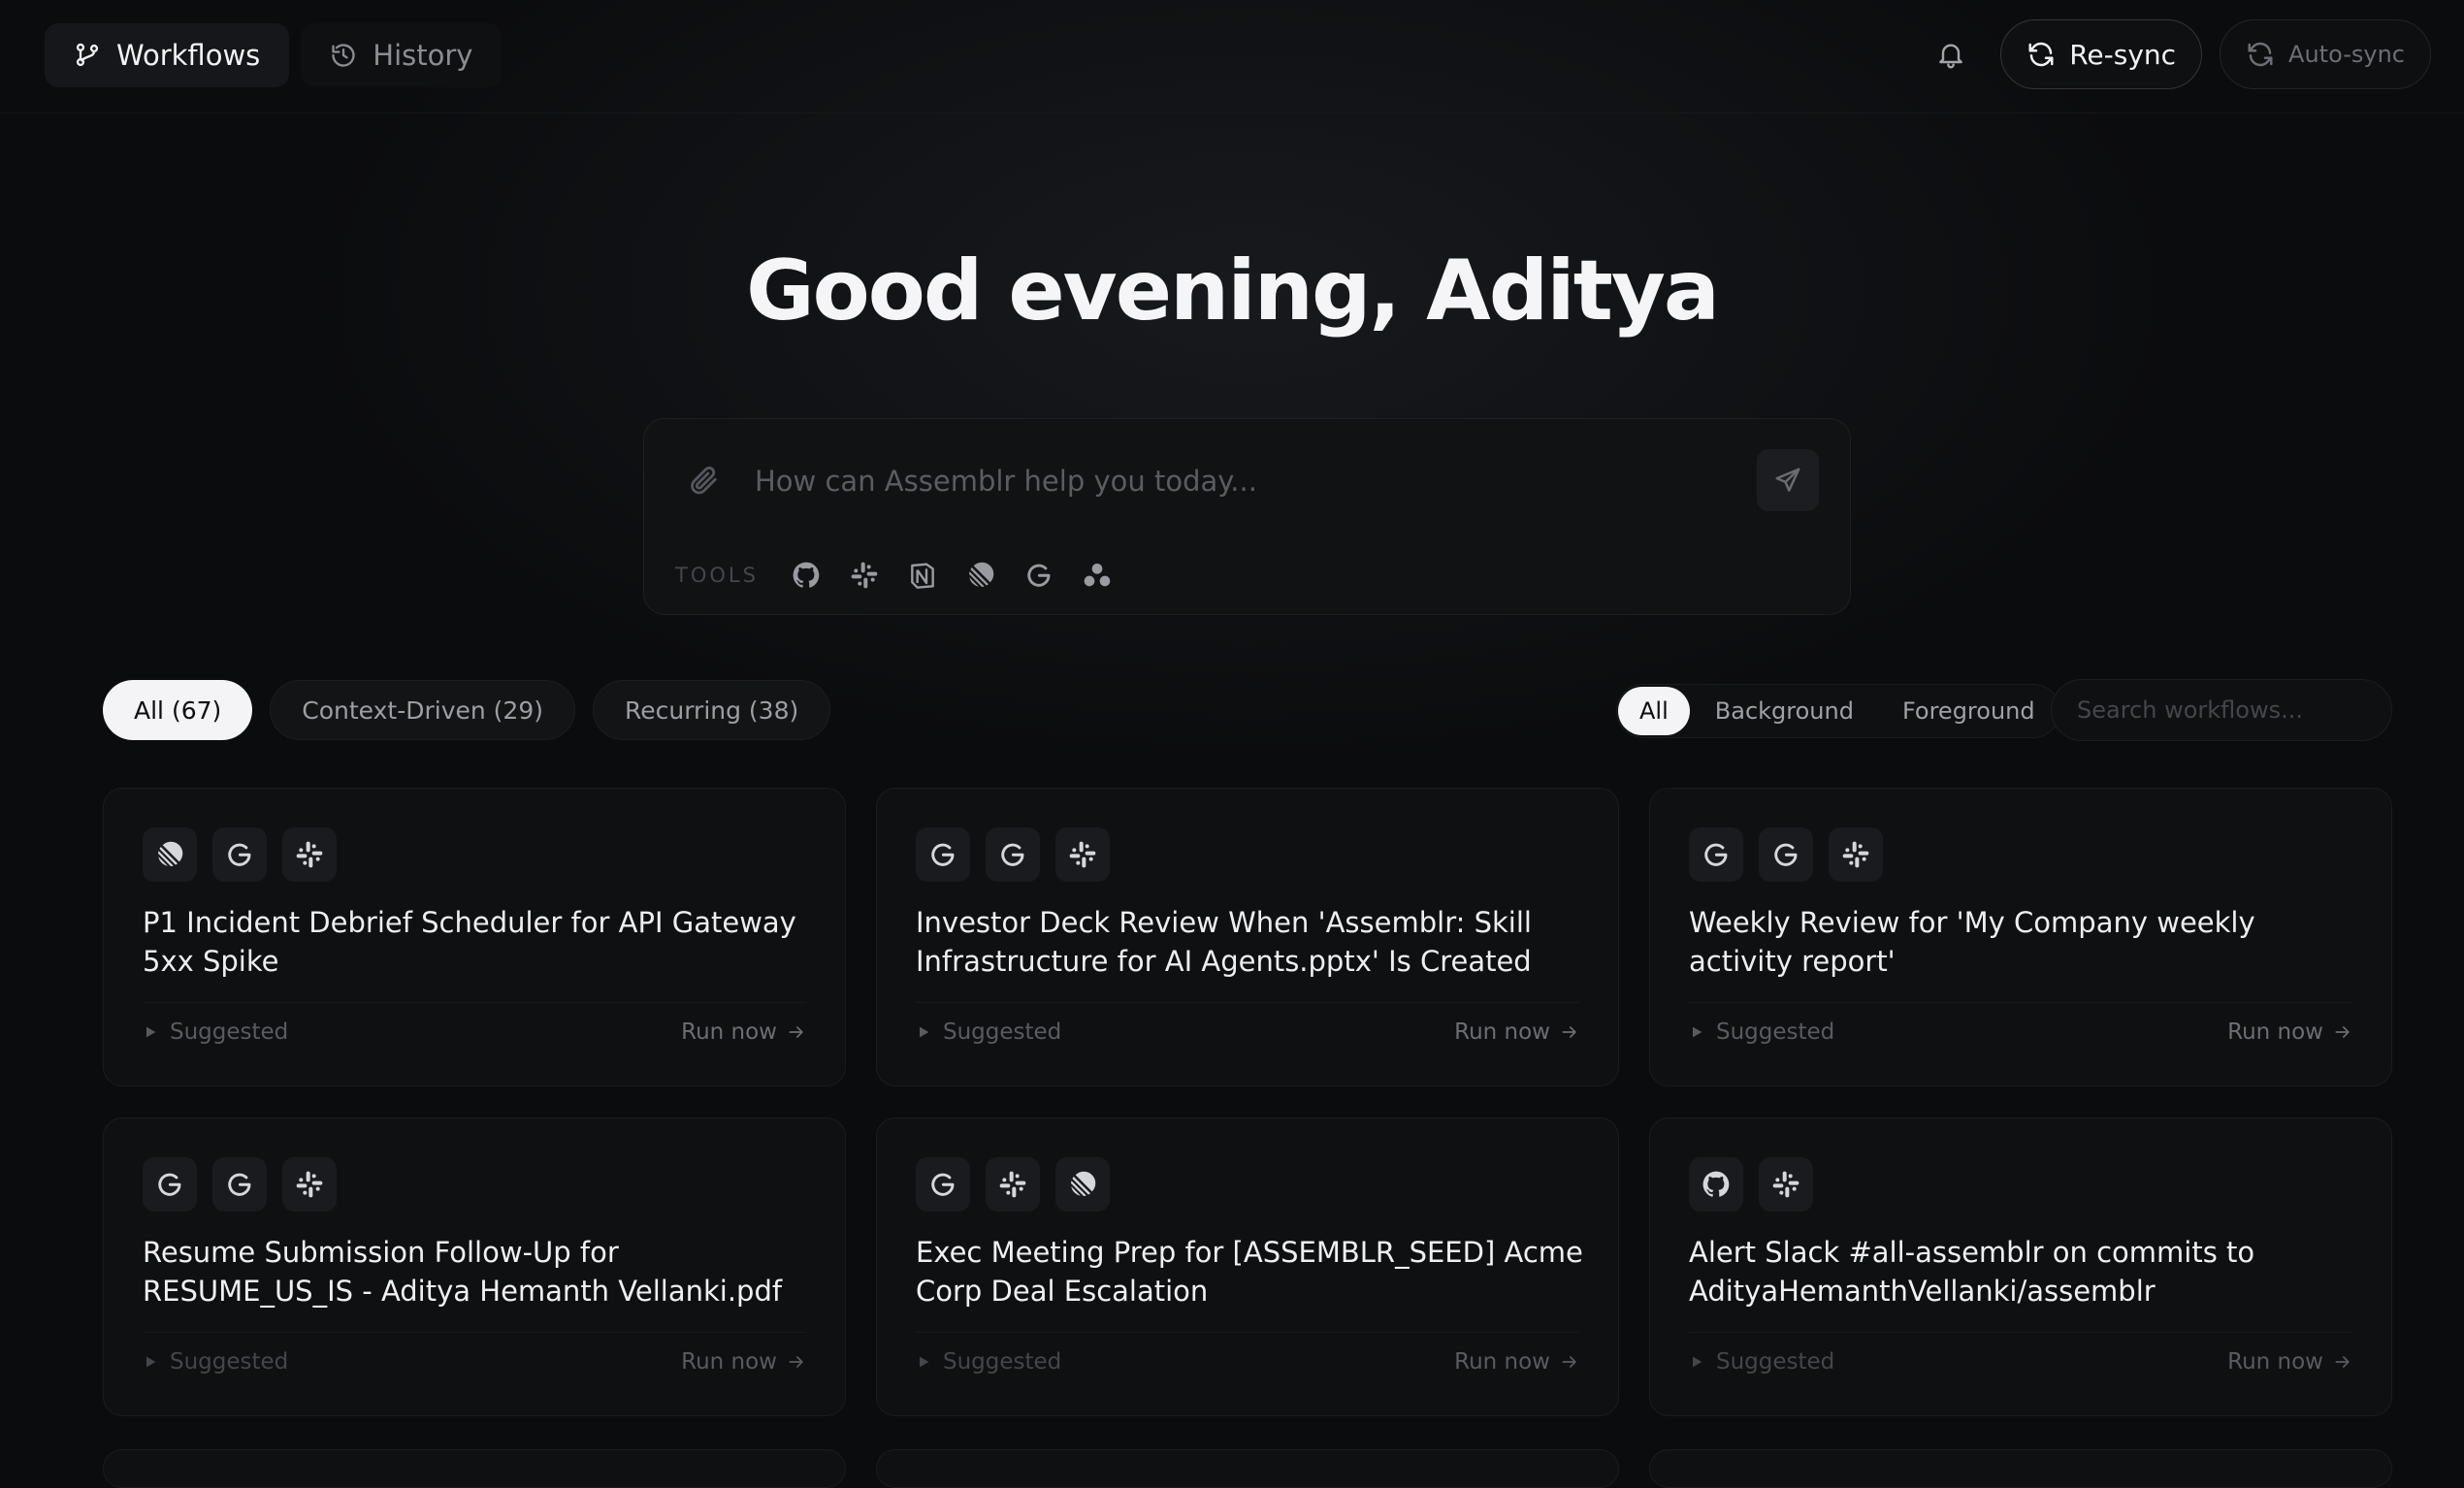  I want to click on mode-foreground: Foreground, so click(1969, 711).